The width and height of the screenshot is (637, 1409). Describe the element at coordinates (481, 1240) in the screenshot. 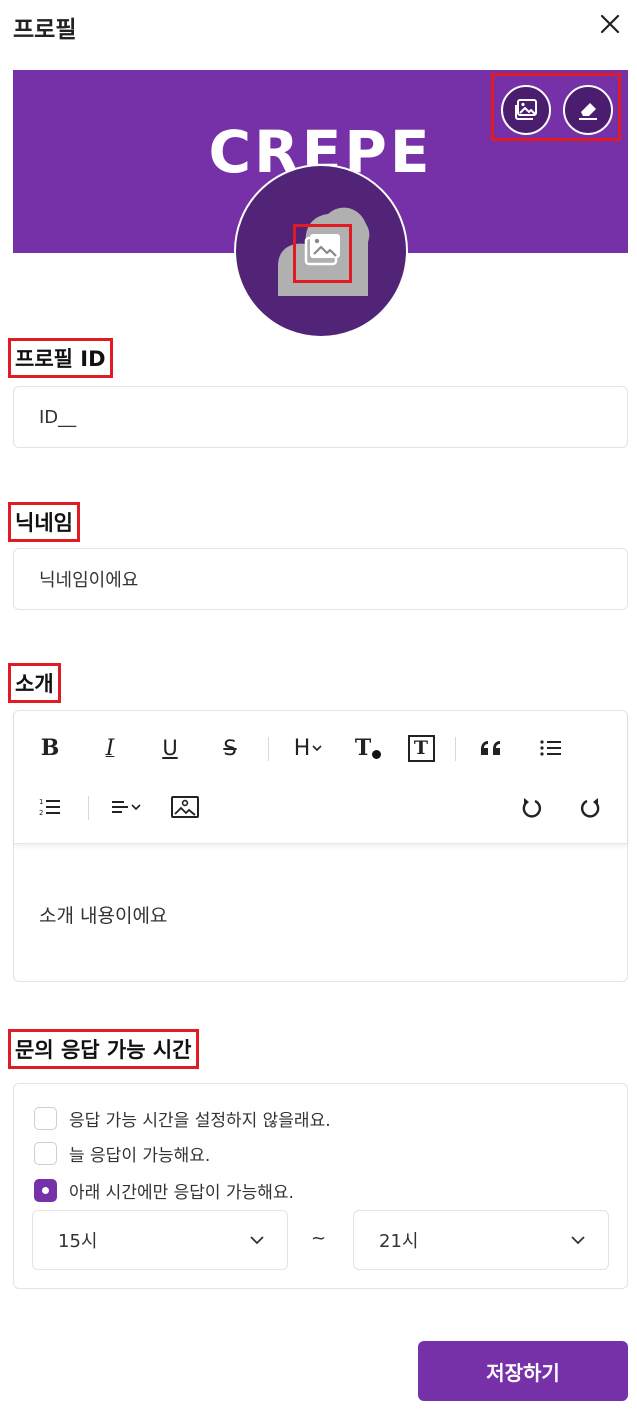

I see `end-hour-select: 21시` at that location.